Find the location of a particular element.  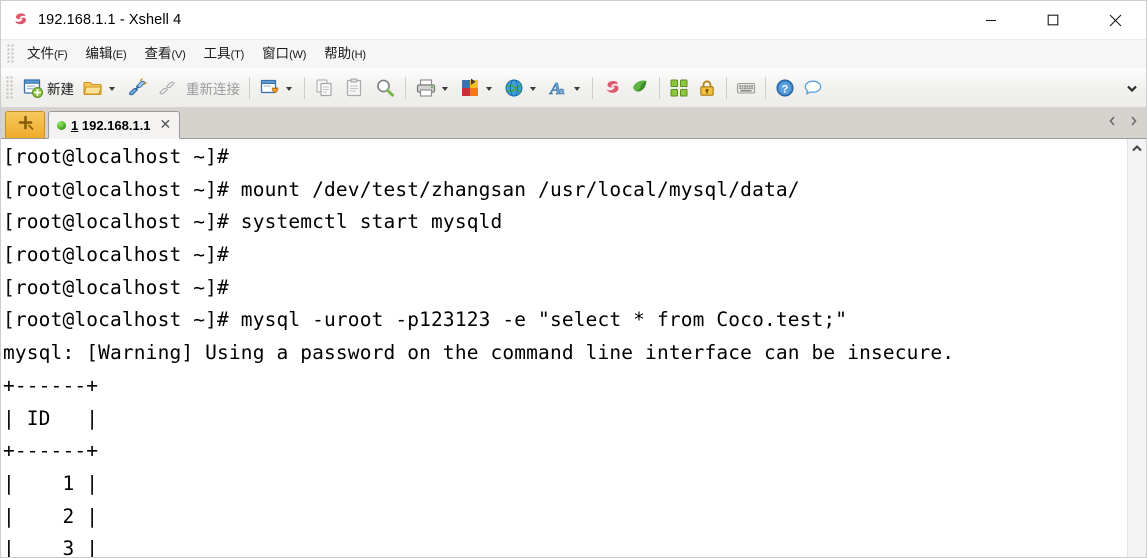

tab-label: 1 192.168.1.1 is located at coordinates (111, 125).